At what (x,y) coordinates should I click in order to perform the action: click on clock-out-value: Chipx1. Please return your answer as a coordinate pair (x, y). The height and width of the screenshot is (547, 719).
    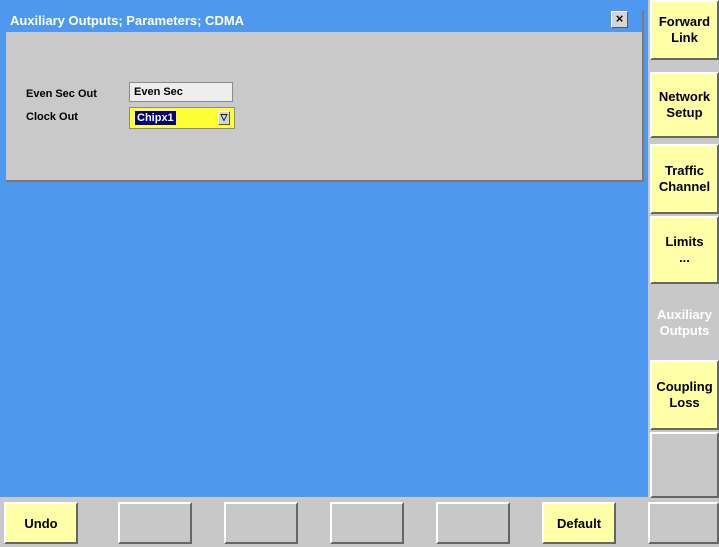
    Looking at the image, I should click on (155, 118).